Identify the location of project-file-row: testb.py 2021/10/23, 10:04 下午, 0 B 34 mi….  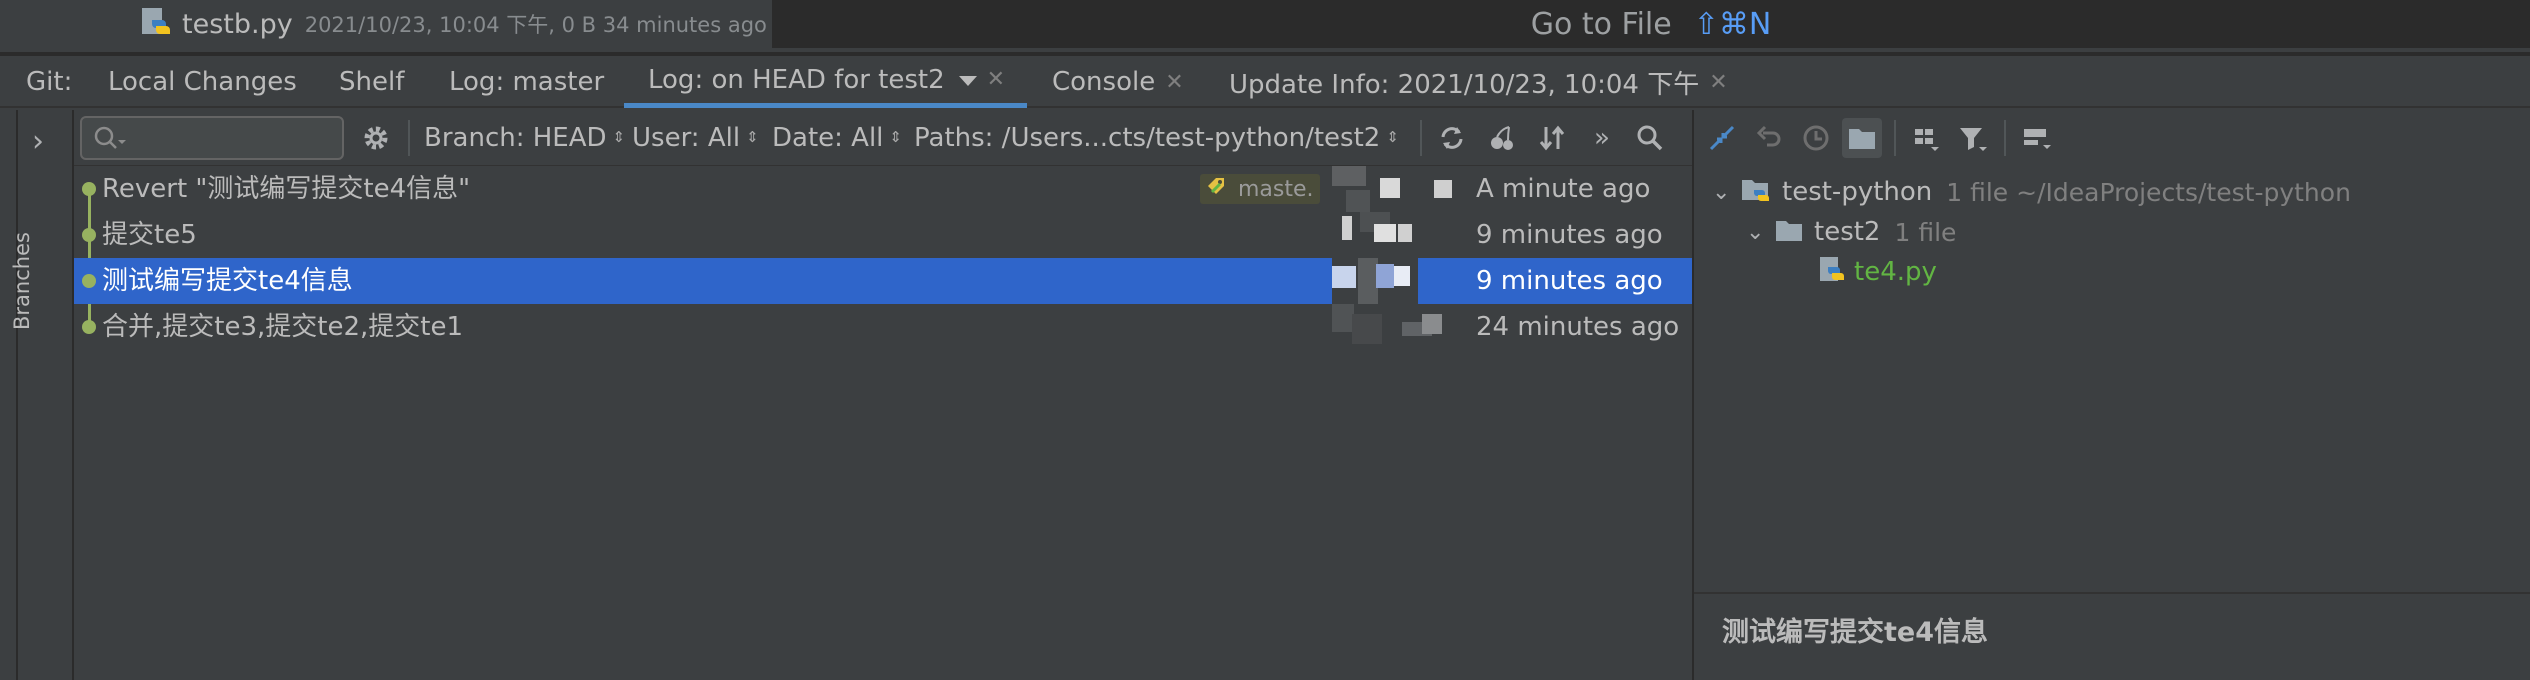
(453, 24).